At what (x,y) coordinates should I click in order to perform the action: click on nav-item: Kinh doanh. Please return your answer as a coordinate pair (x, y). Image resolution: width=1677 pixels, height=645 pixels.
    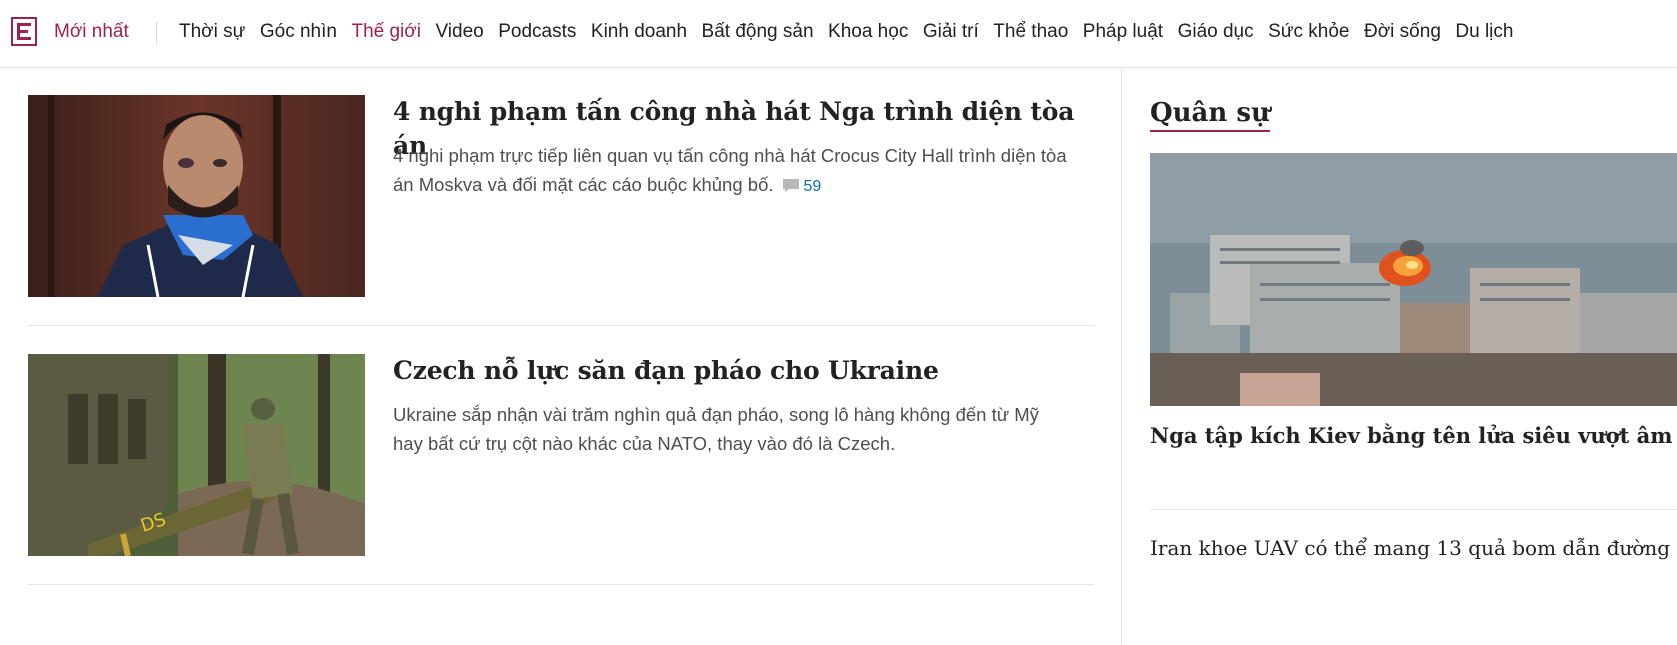
    Looking at the image, I should click on (639, 32).